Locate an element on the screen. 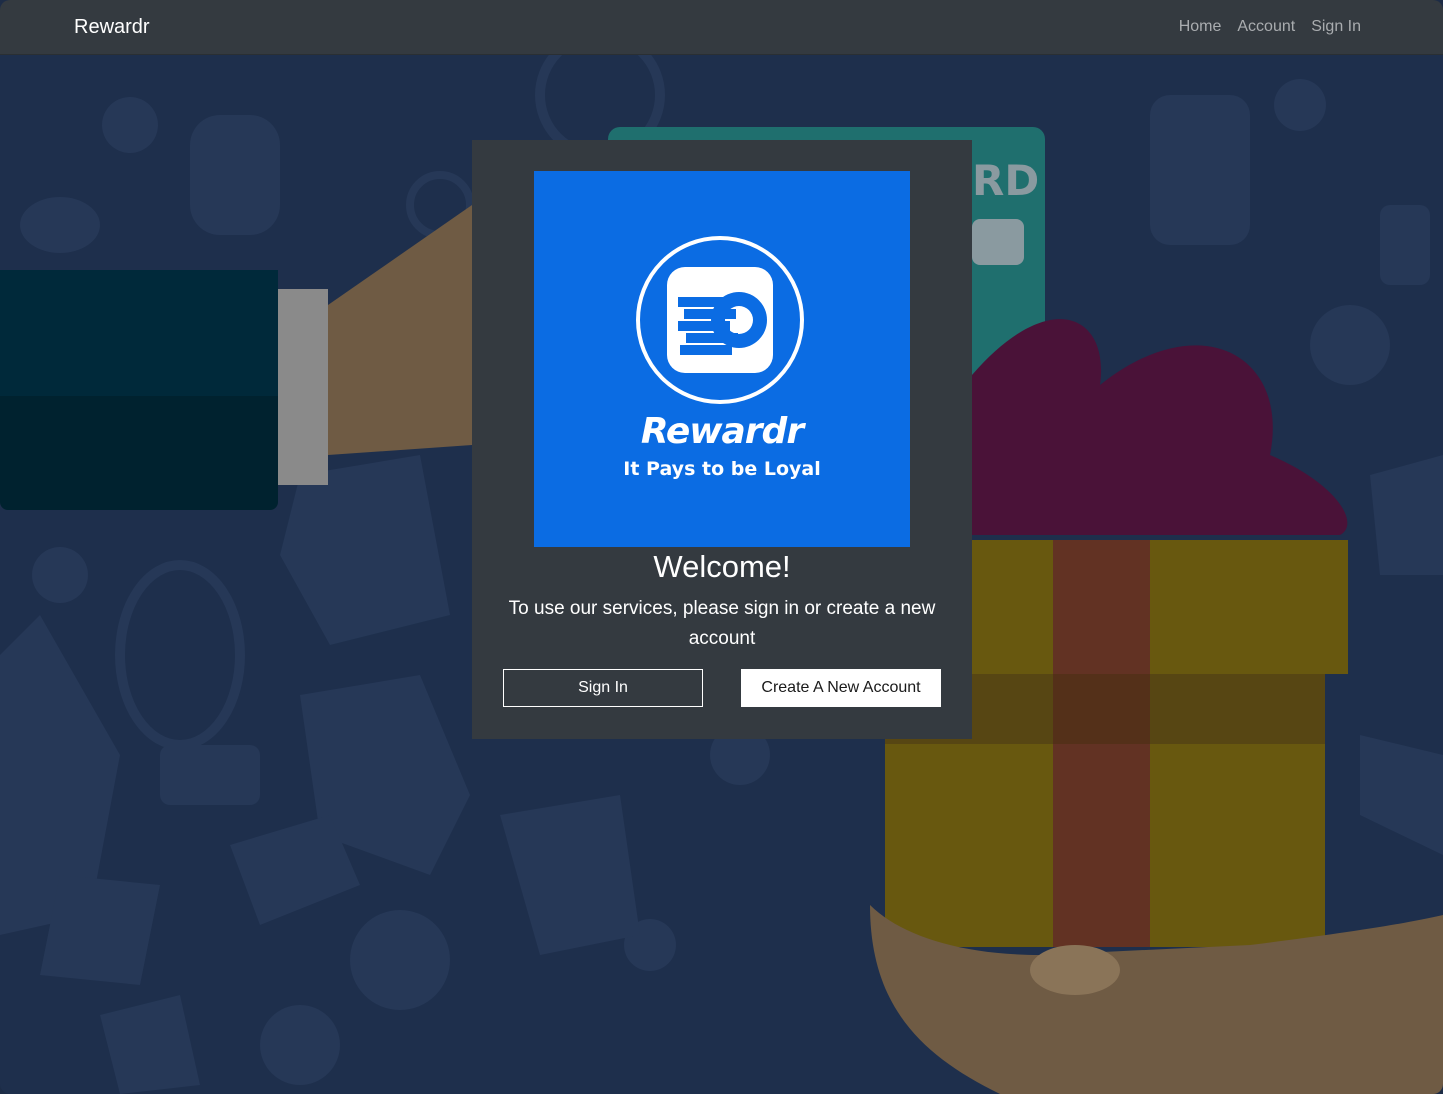 The width and height of the screenshot is (1443, 1094). nav-link-sign-in: Sign In is located at coordinates (1336, 27).